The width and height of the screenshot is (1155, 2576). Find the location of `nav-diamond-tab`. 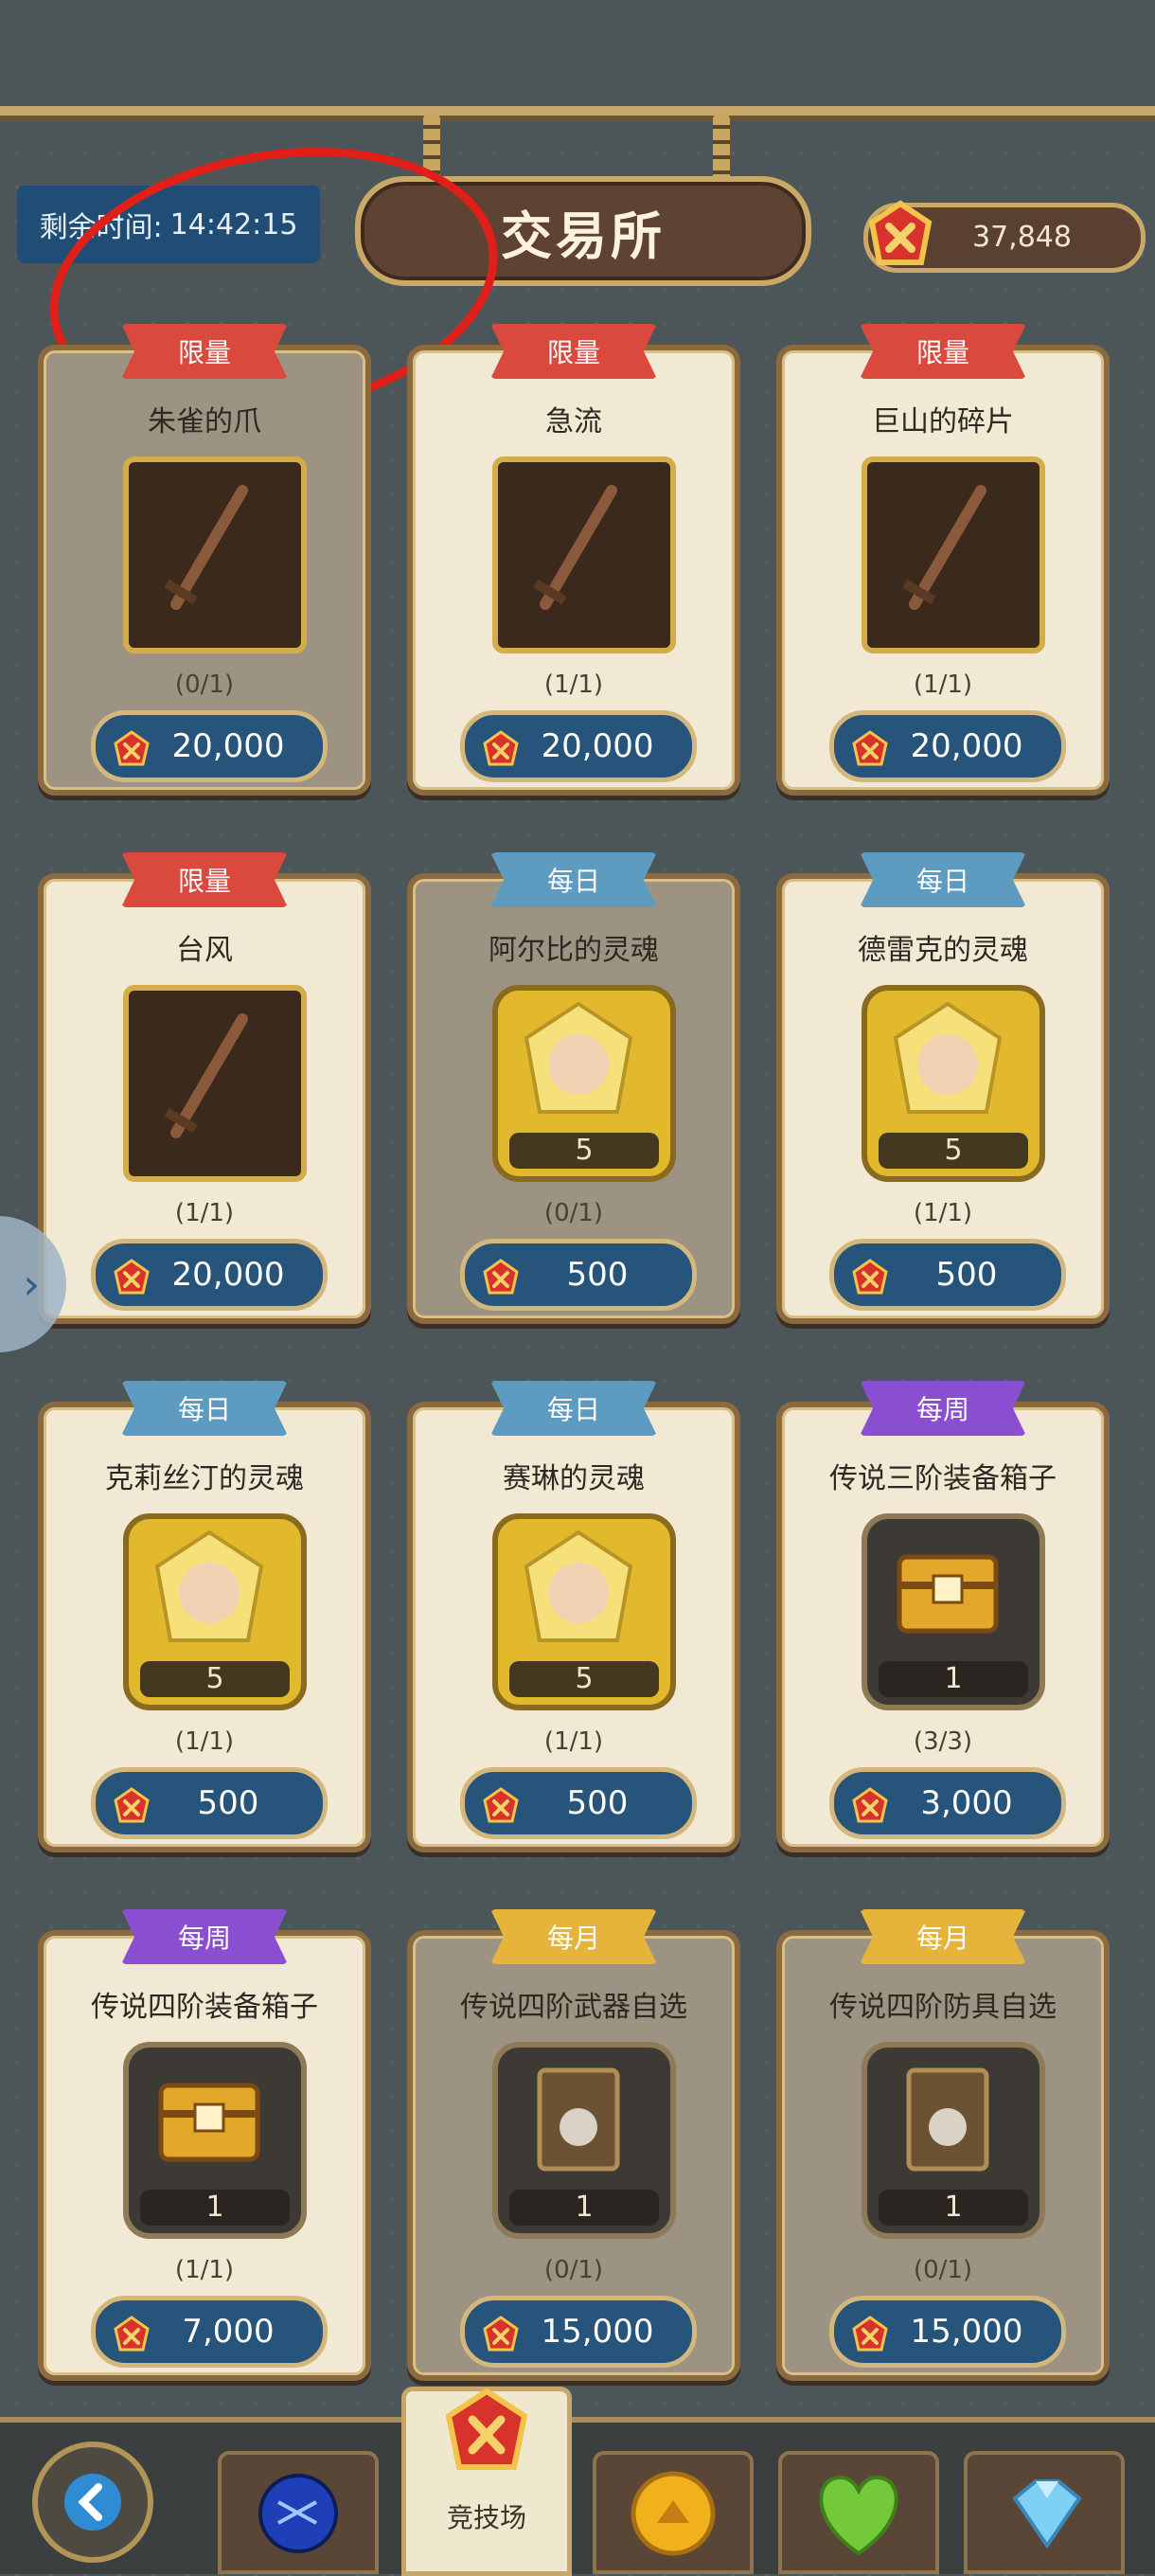

nav-diamond-tab is located at coordinates (1044, 2512).